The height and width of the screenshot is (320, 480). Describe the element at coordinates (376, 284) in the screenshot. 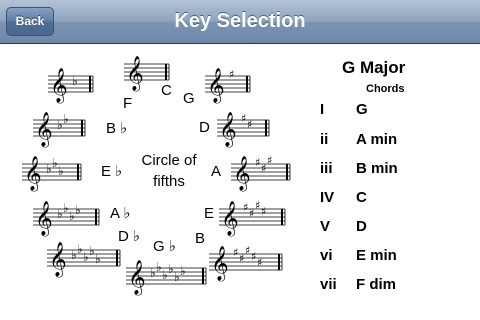

I see `chord-name: F dim` at that location.